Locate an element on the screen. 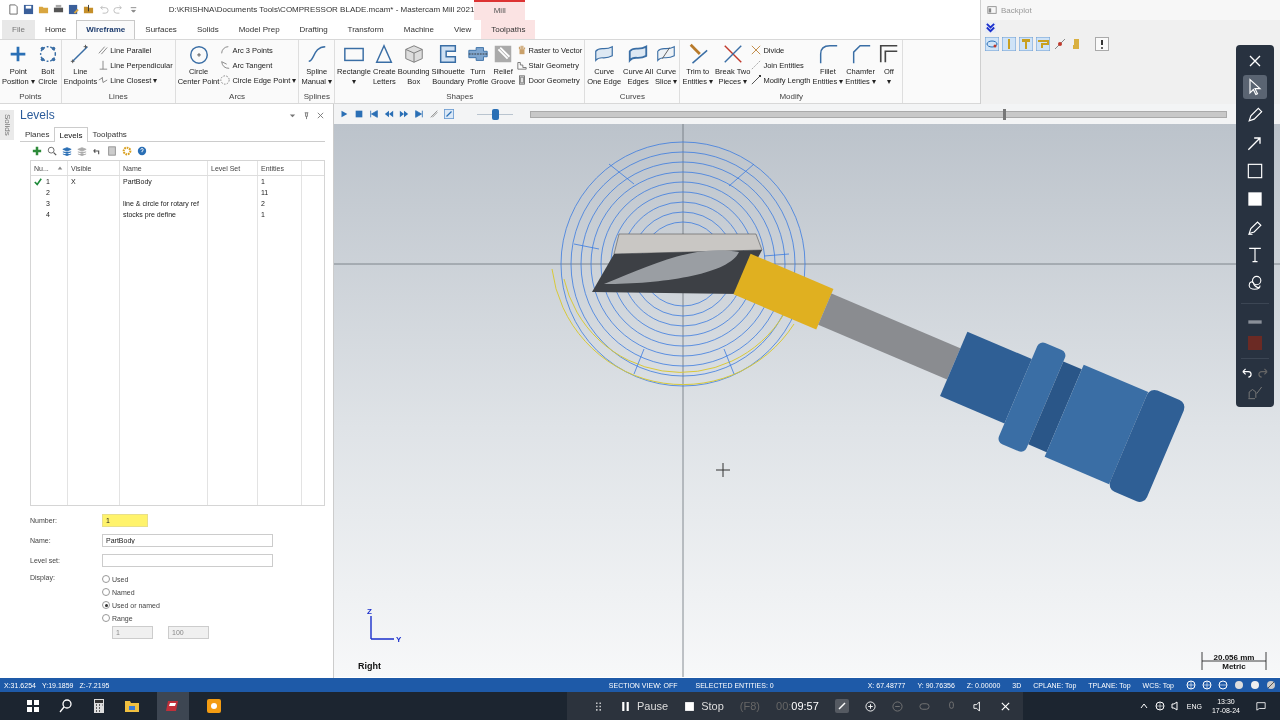  group-label: Modify is located at coordinates (791, 97).